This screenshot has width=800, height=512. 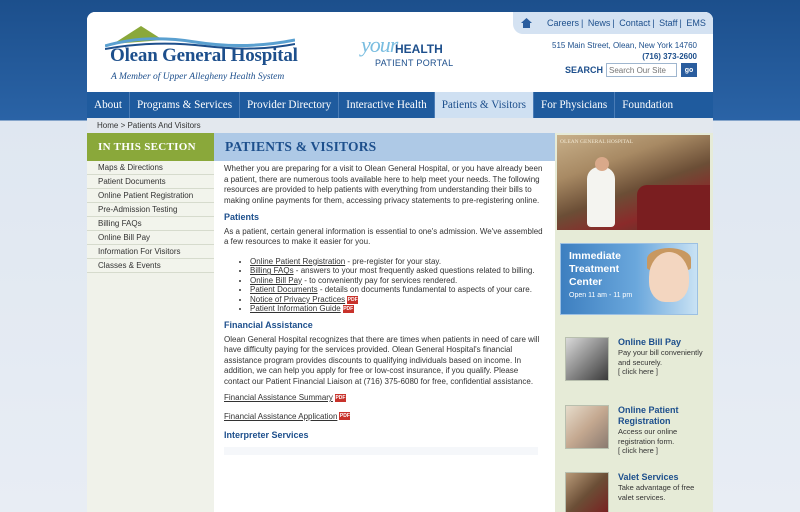 I want to click on sidebar-item-billing-faqs: Billing FAQs, so click(x=150, y=224).